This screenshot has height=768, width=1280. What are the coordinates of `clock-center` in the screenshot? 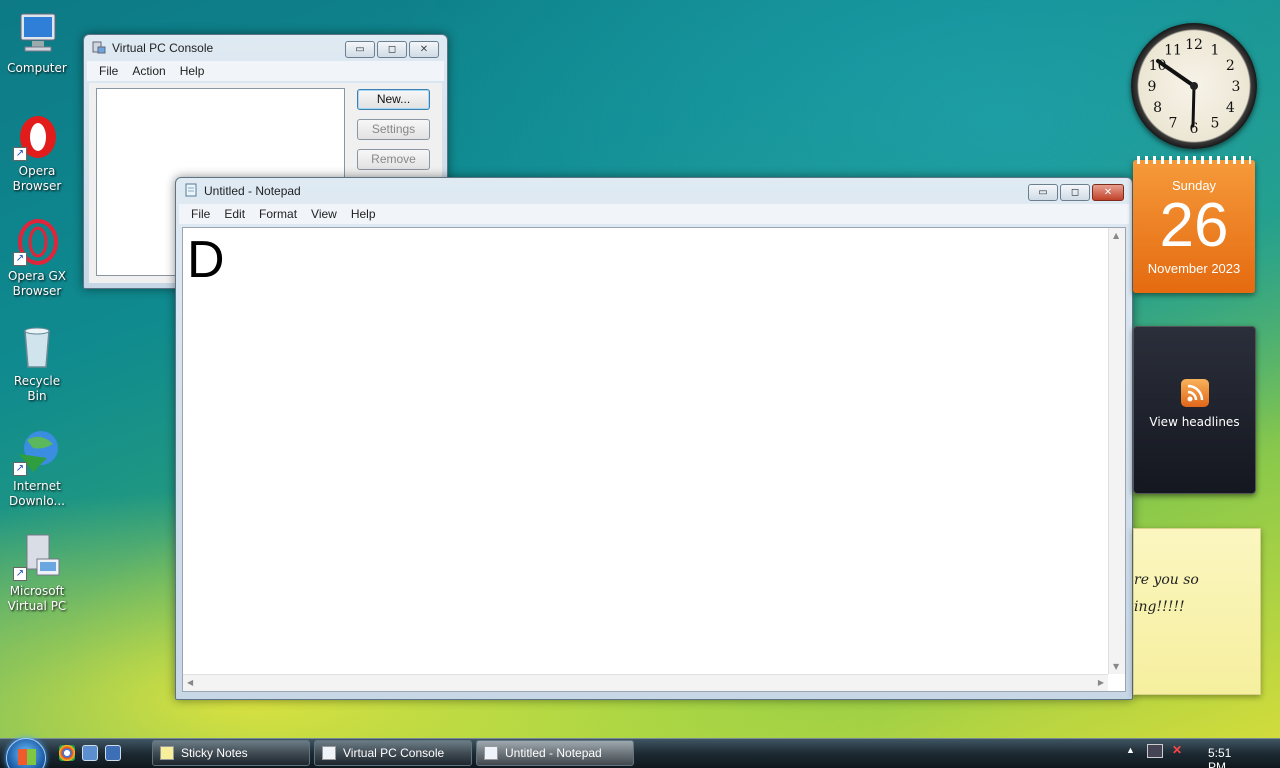 It's located at (1194, 86).